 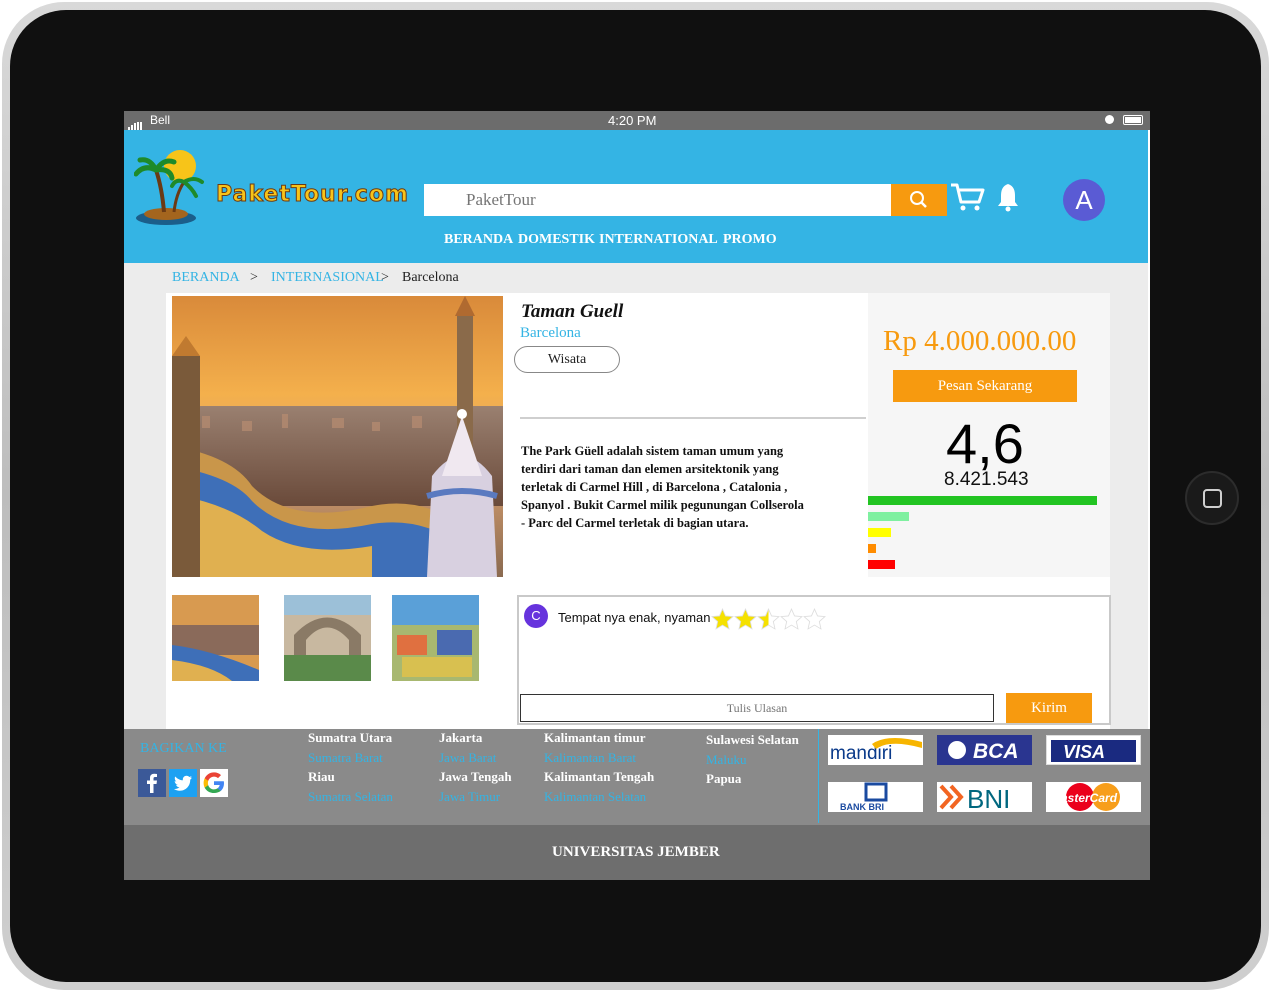 I want to click on rating-bar-2-star, so click(x=872, y=548).